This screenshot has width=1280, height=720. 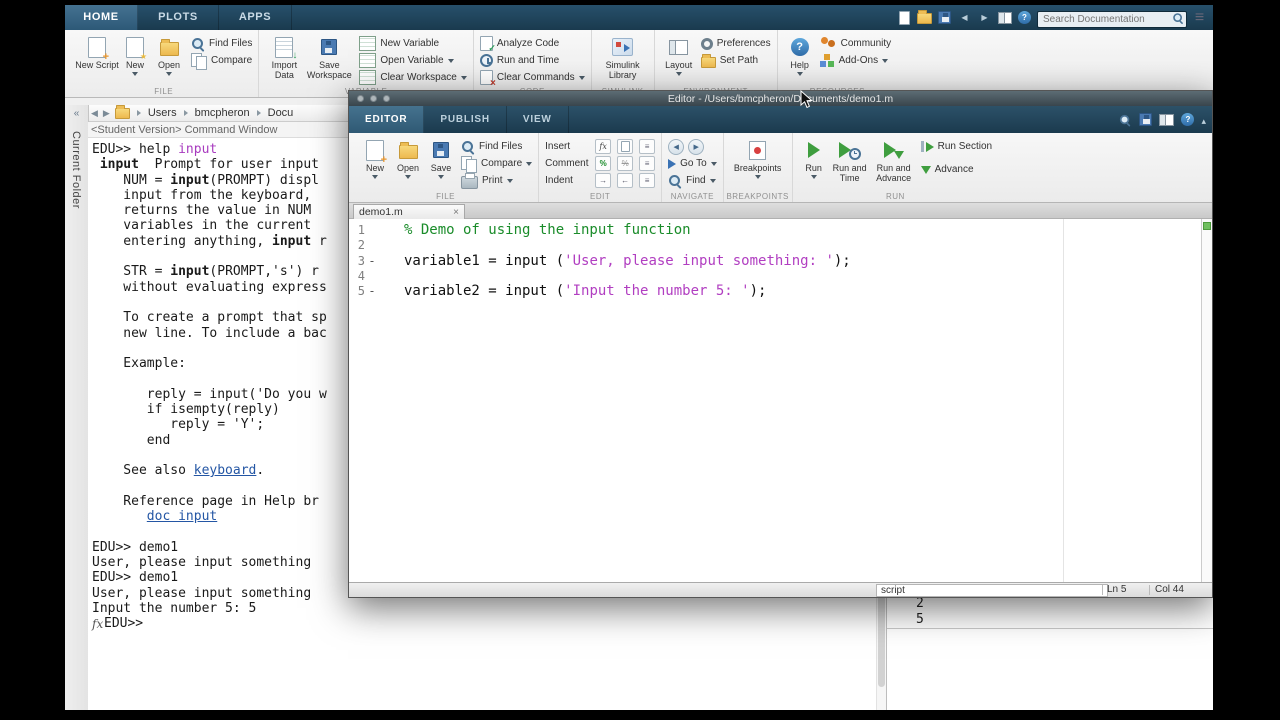 What do you see at coordinates (1207, 226) in the screenshot?
I see `code-ok-indicator` at bounding box center [1207, 226].